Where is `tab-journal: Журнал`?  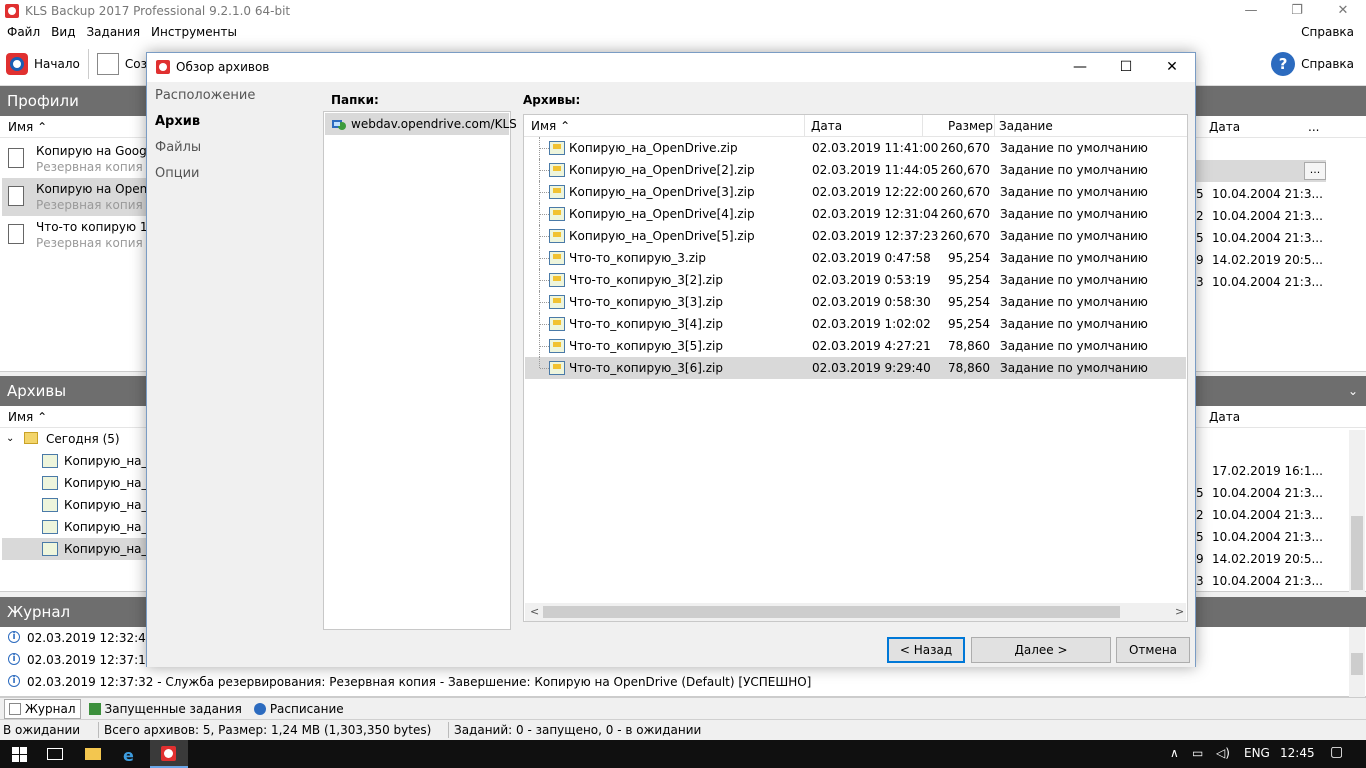
tab-journal: Журнал is located at coordinates (42, 708).